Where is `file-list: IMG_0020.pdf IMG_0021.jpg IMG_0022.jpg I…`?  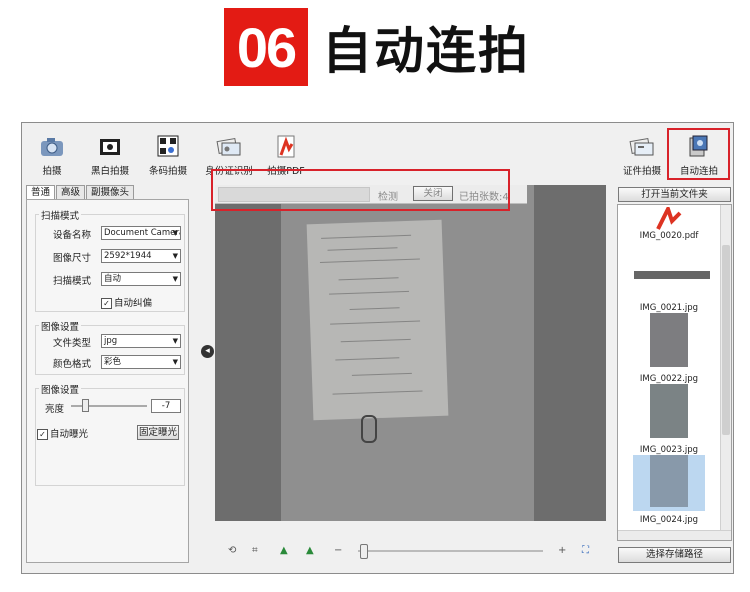 file-list: IMG_0020.pdf IMG_0021.jpg IMG_0022.jpg I… is located at coordinates (674, 372).